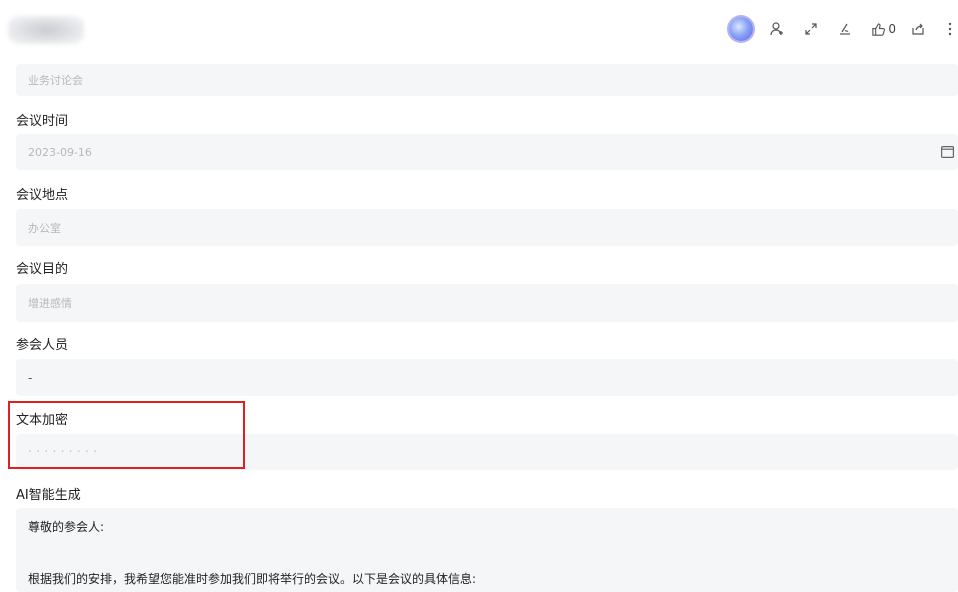  Describe the element at coordinates (42, 121) in the screenshot. I see `meeting-time-label: 会议时间` at that location.